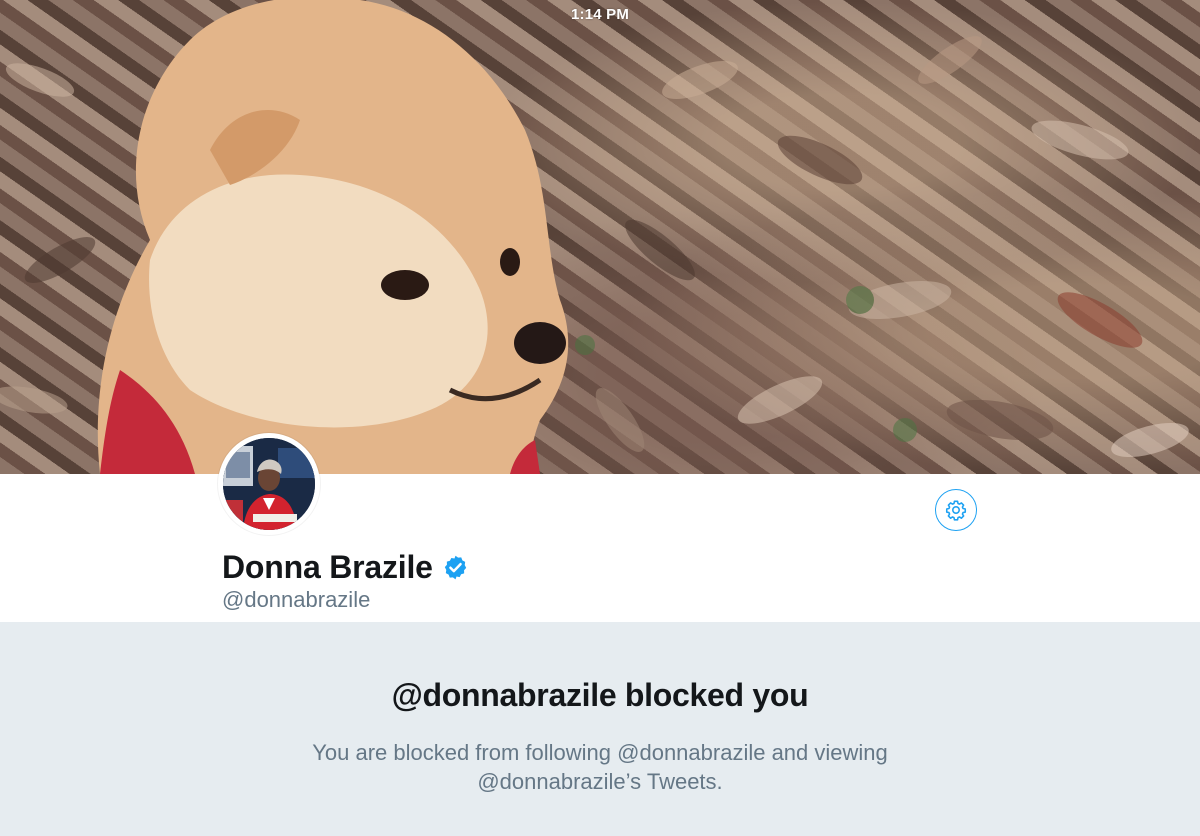 Image resolution: width=1200 pixels, height=836 pixels. I want to click on profile-handle: @donnabrazile, so click(296, 599).